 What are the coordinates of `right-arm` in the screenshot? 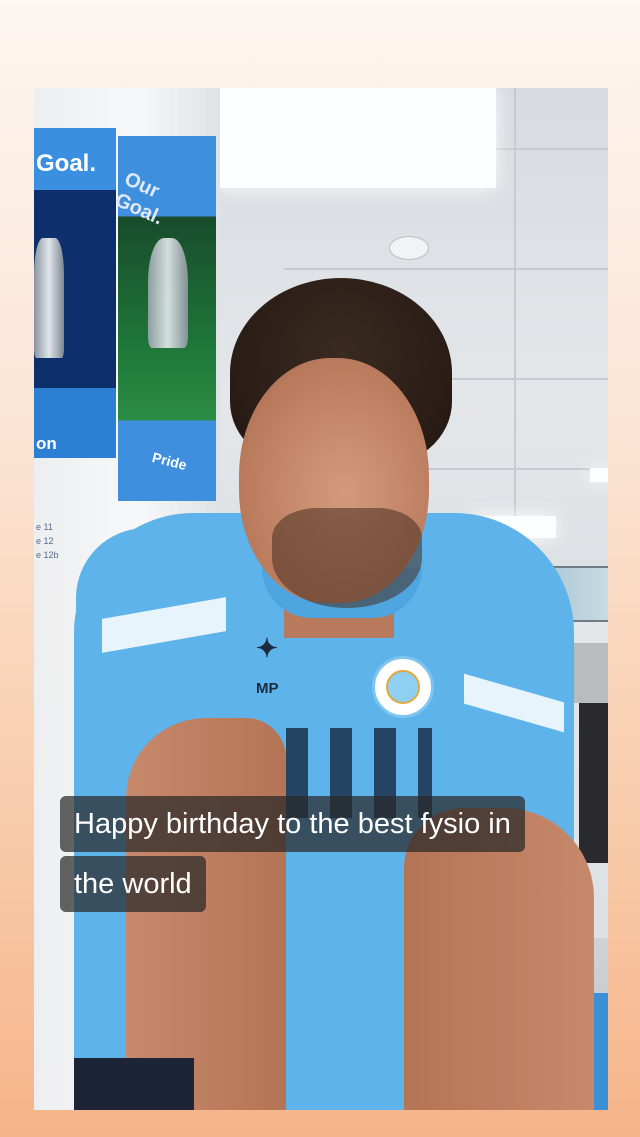 It's located at (499, 959).